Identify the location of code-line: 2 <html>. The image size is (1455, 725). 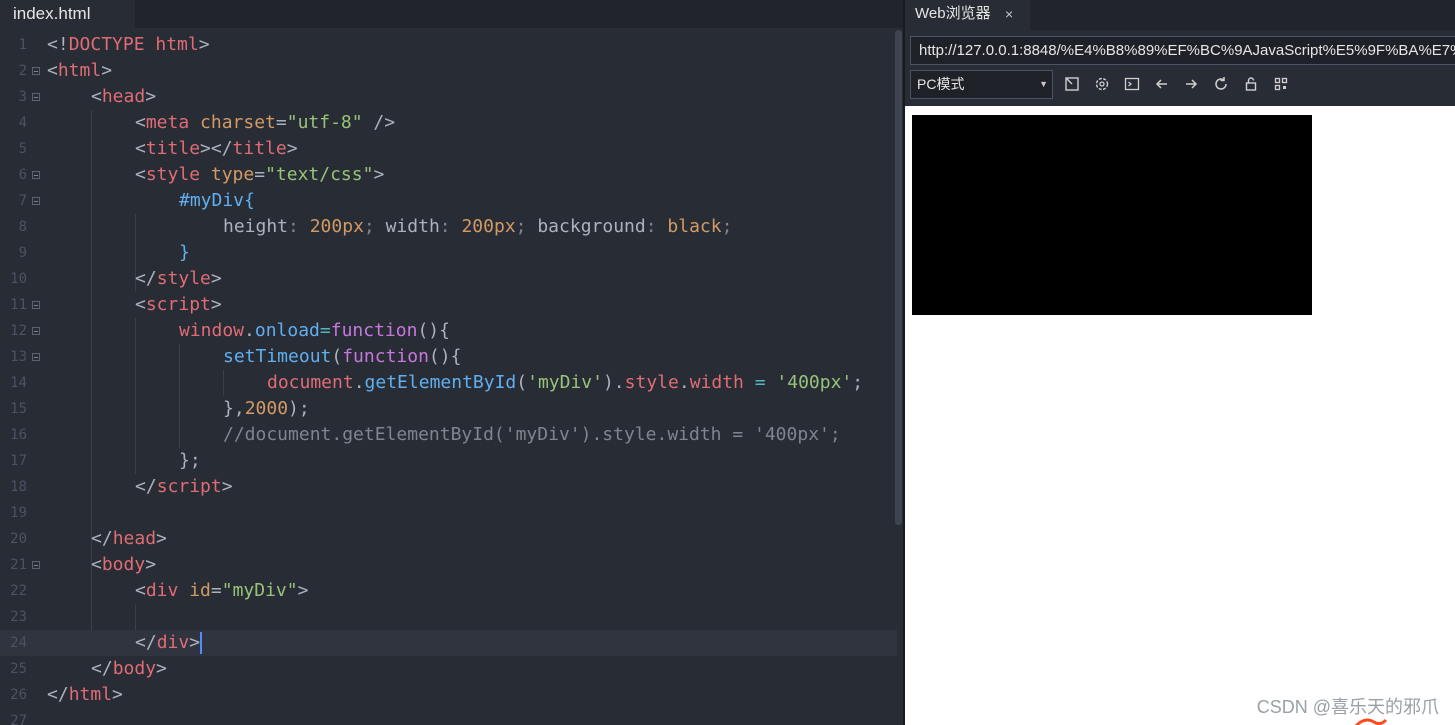
(448, 71).